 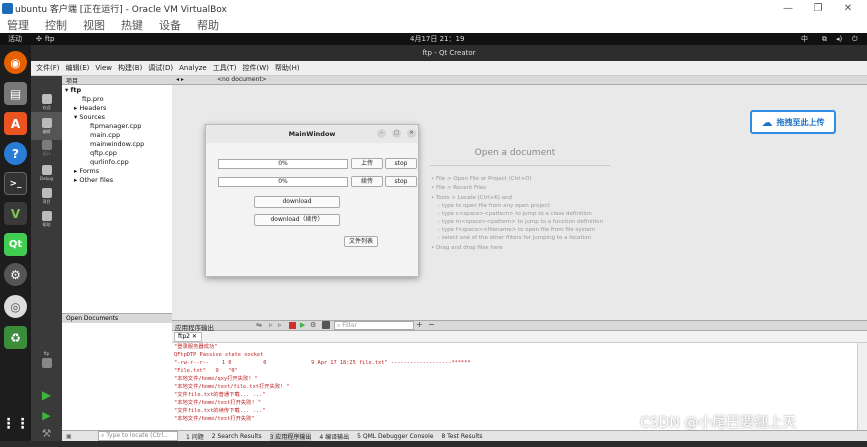 What do you see at coordinates (15, 244) in the screenshot?
I see `qt-creator-icon: Qt` at bounding box center [15, 244].